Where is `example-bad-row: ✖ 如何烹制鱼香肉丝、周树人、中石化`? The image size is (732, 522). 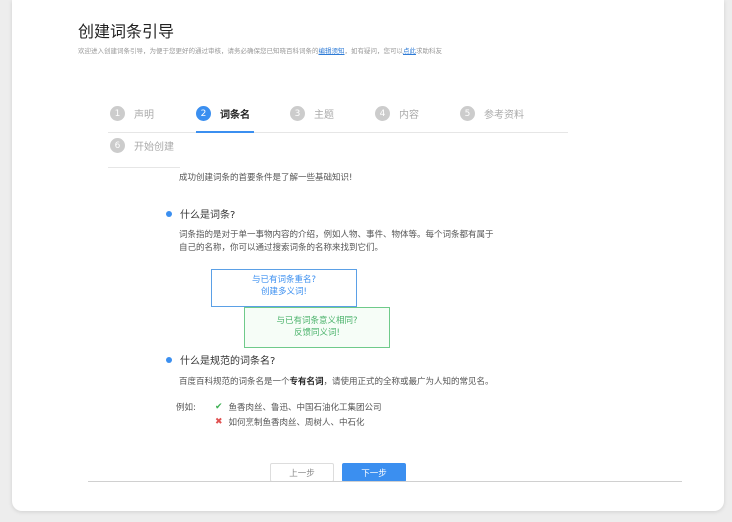 example-bad-row: ✖ 如何烹制鱼香肉丝、周树人、中石化 is located at coordinates (290, 422).